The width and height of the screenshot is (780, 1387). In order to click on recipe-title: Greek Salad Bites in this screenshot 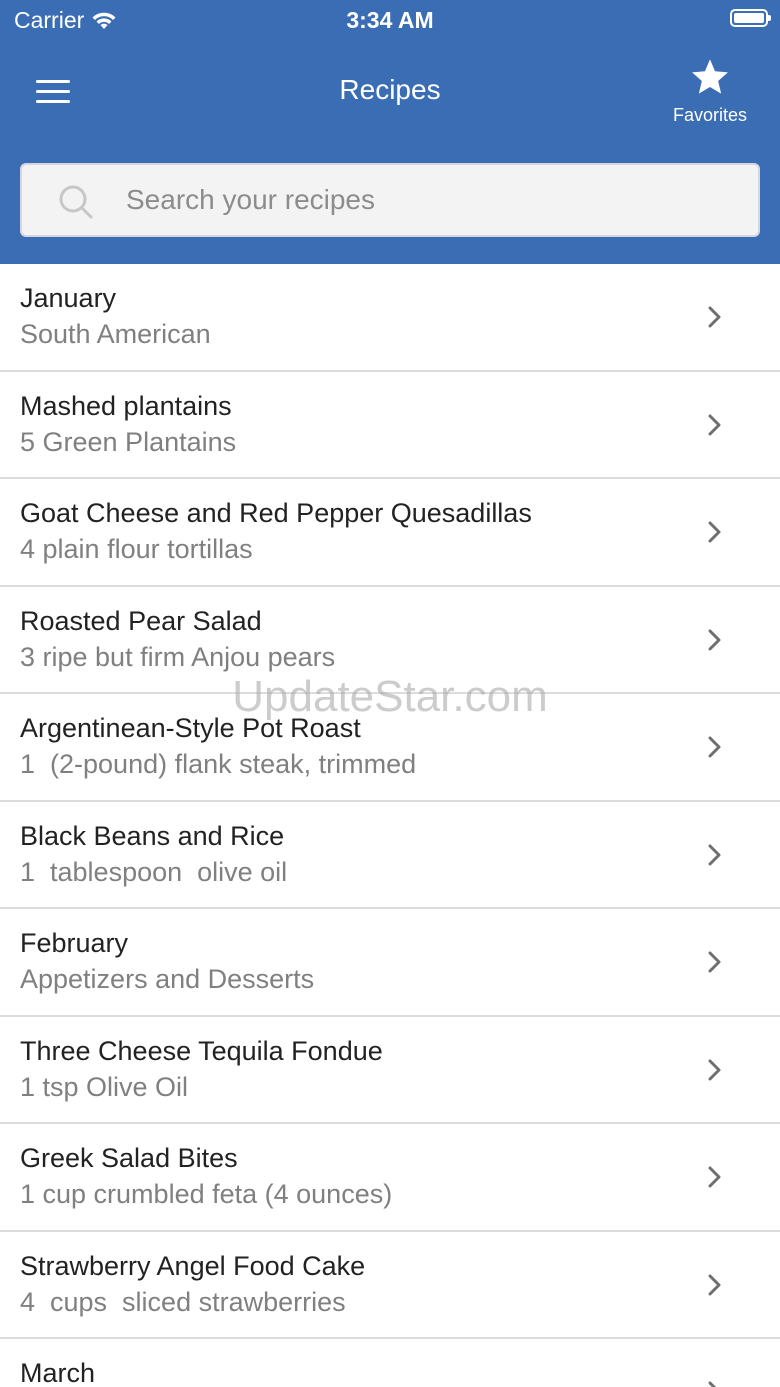, I will do `click(129, 1158)`.